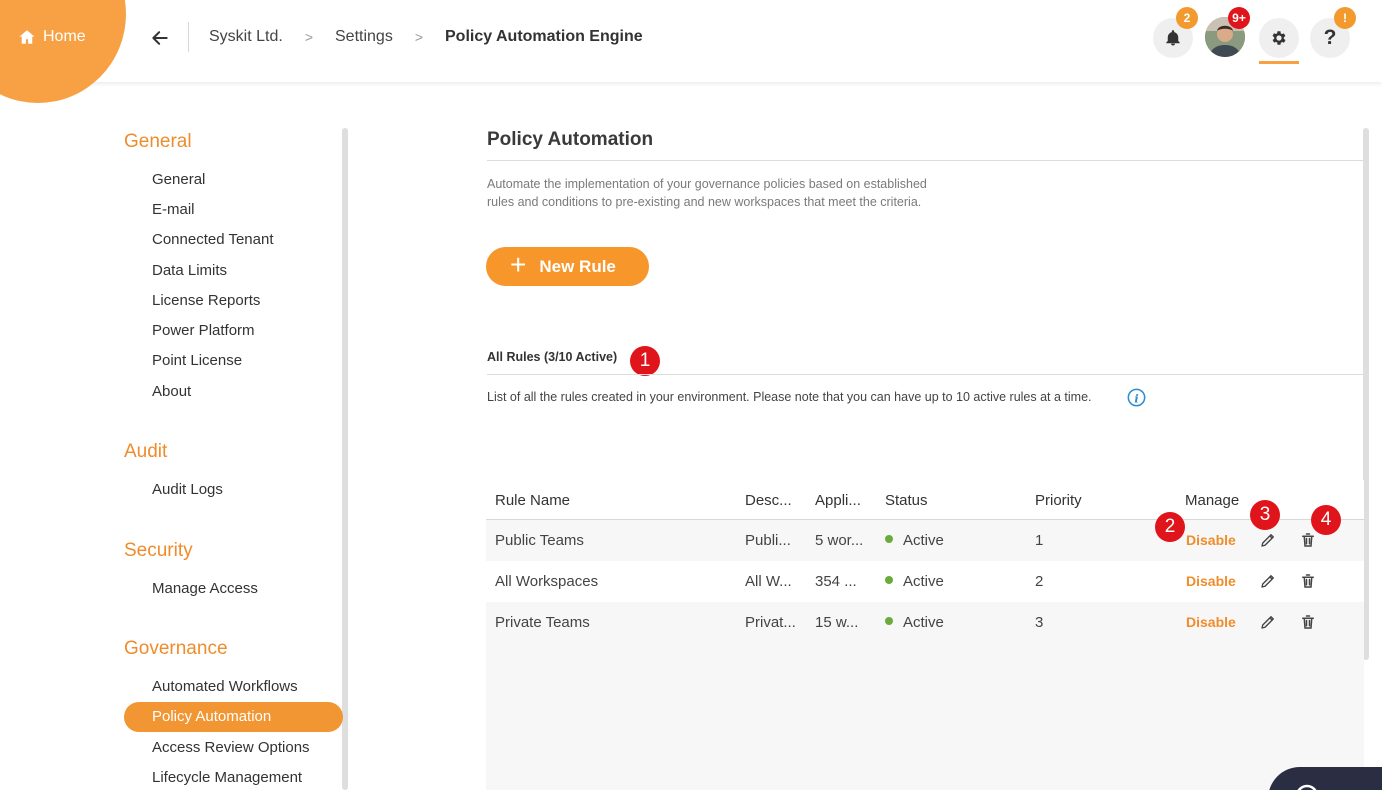 The height and width of the screenshot is (790, 1382). I want to click on rule-priority-cell: 1, so click(1039, 540).